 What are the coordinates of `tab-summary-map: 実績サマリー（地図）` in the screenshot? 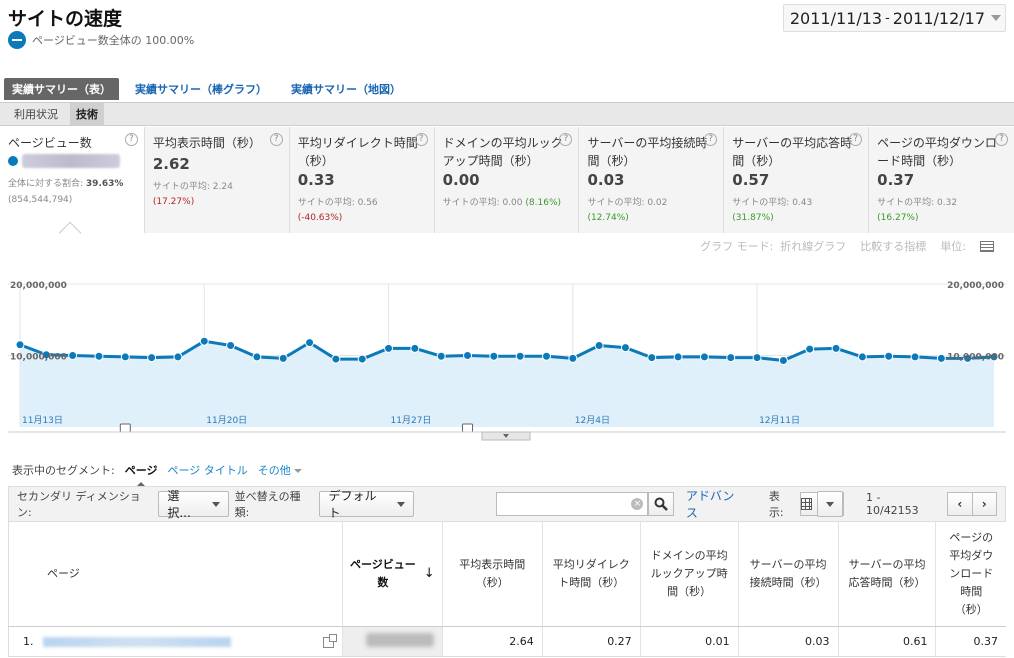 It's located at (346, 89).